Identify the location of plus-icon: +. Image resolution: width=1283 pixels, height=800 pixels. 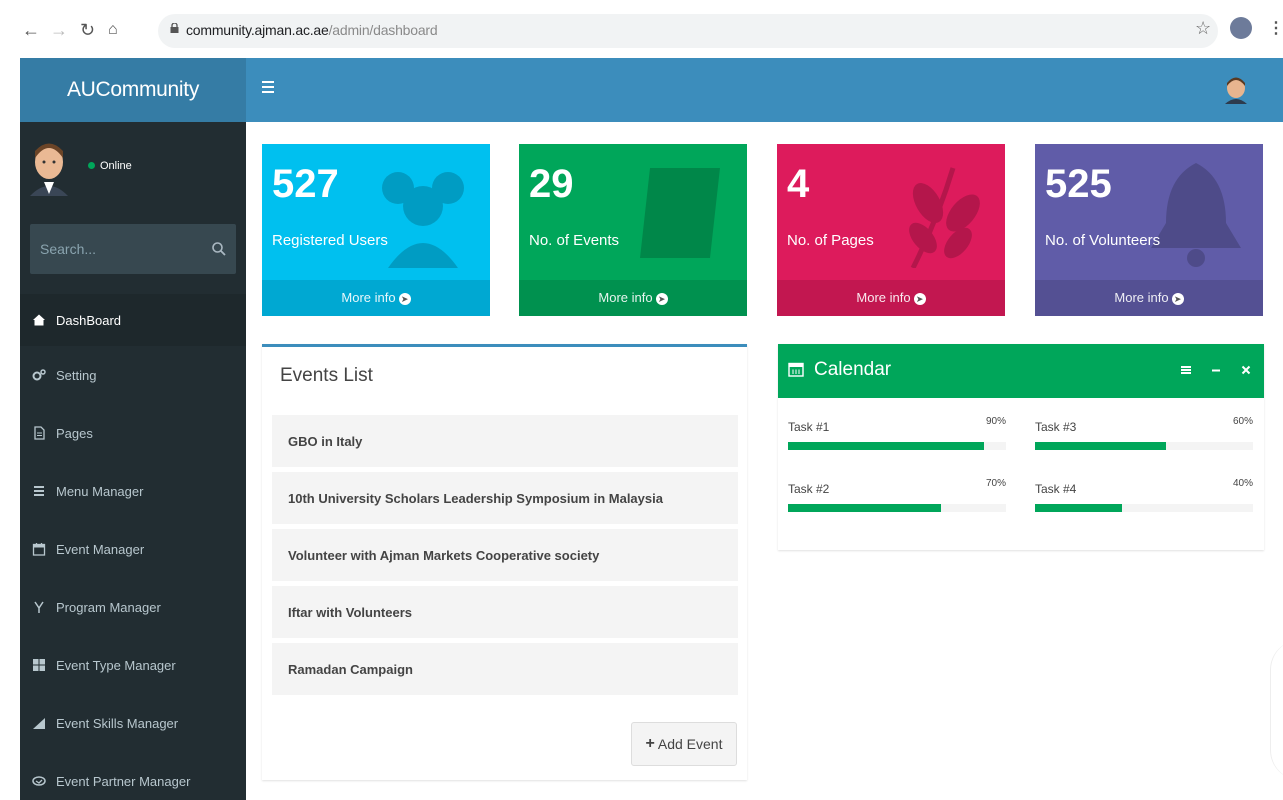
(650, 743).